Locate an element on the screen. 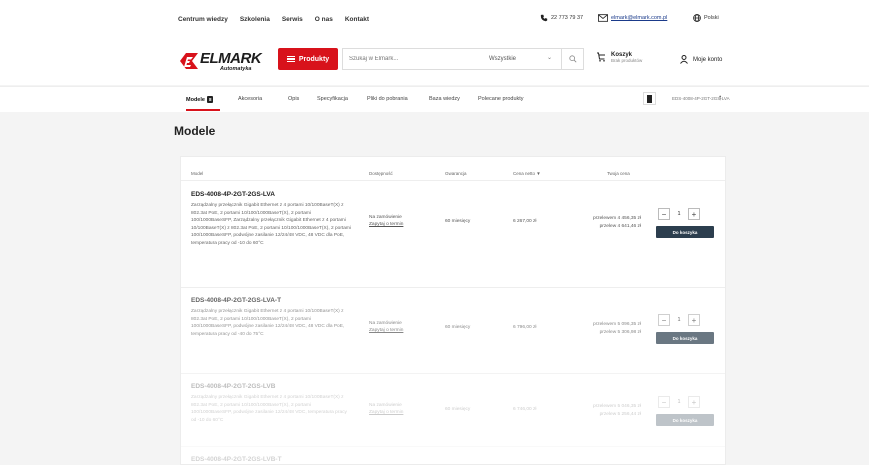  product-name: EDS-4008-4P-2GT-2GS-LVA-T is located at coordinates (236, 300).